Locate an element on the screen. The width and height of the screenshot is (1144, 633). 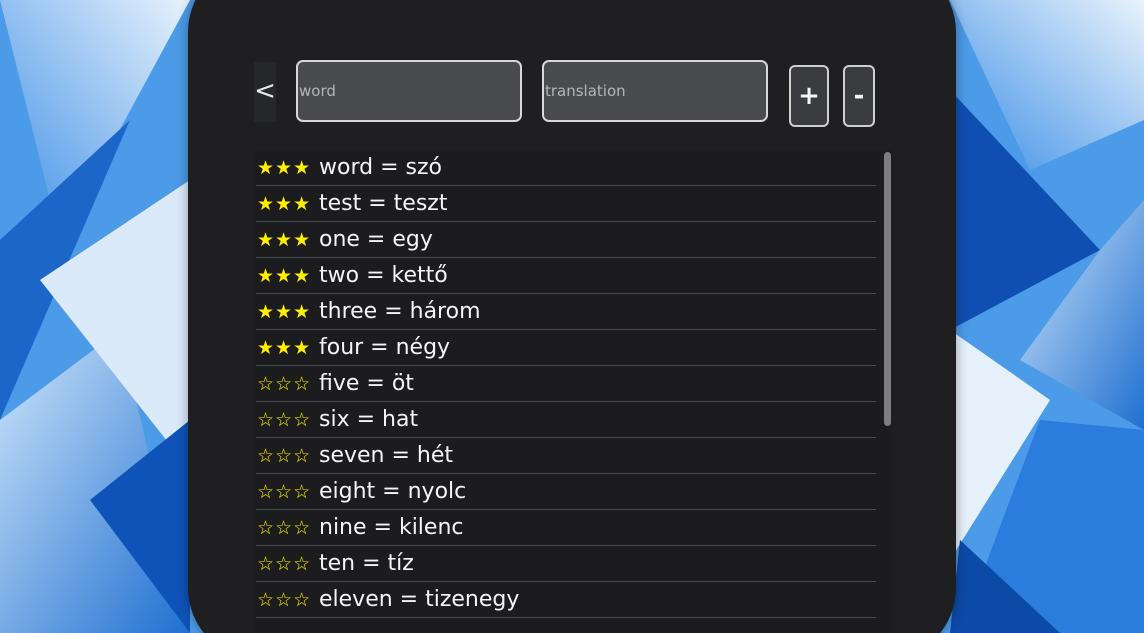
word-list-item: ★★★ two = kettő is located at coordinates (566, 276).